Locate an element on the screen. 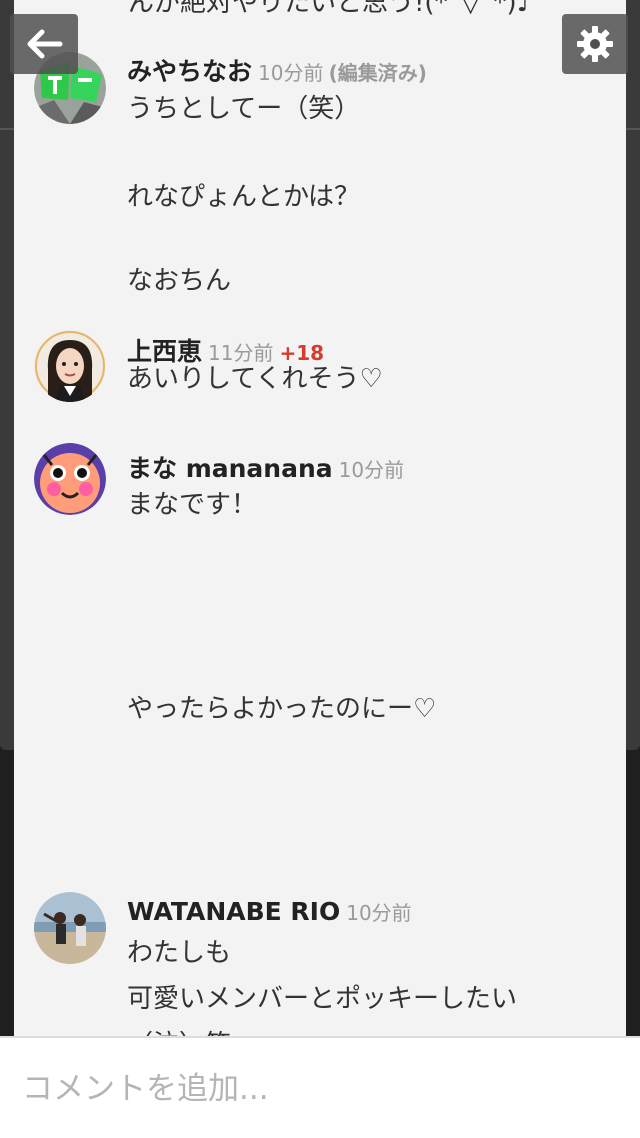 The height and width of the screenshot is (1138, 640). comment-text: わたしも is located at coordinates (179, 953).